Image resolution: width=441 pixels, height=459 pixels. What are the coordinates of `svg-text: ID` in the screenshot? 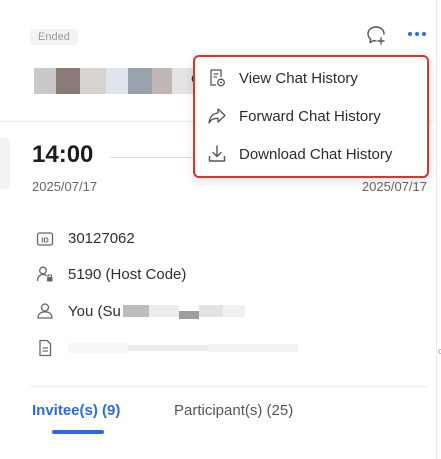 It's located at (45, 239).